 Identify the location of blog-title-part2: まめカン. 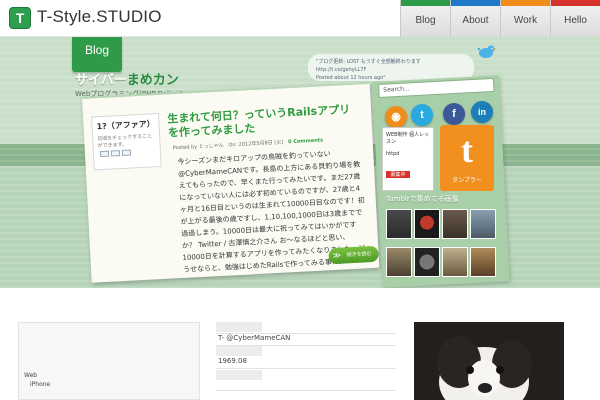
(152, 80).